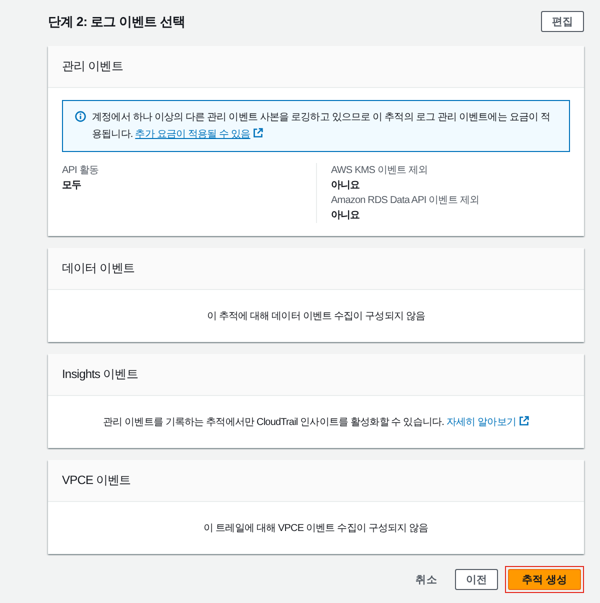  I want to click on field-label: API 활동, so click(80, 171).